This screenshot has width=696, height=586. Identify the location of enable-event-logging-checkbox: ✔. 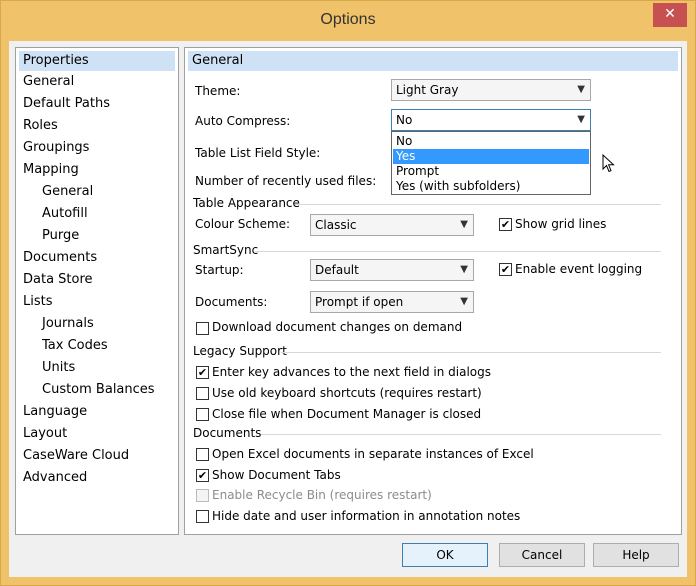
(505, 269).